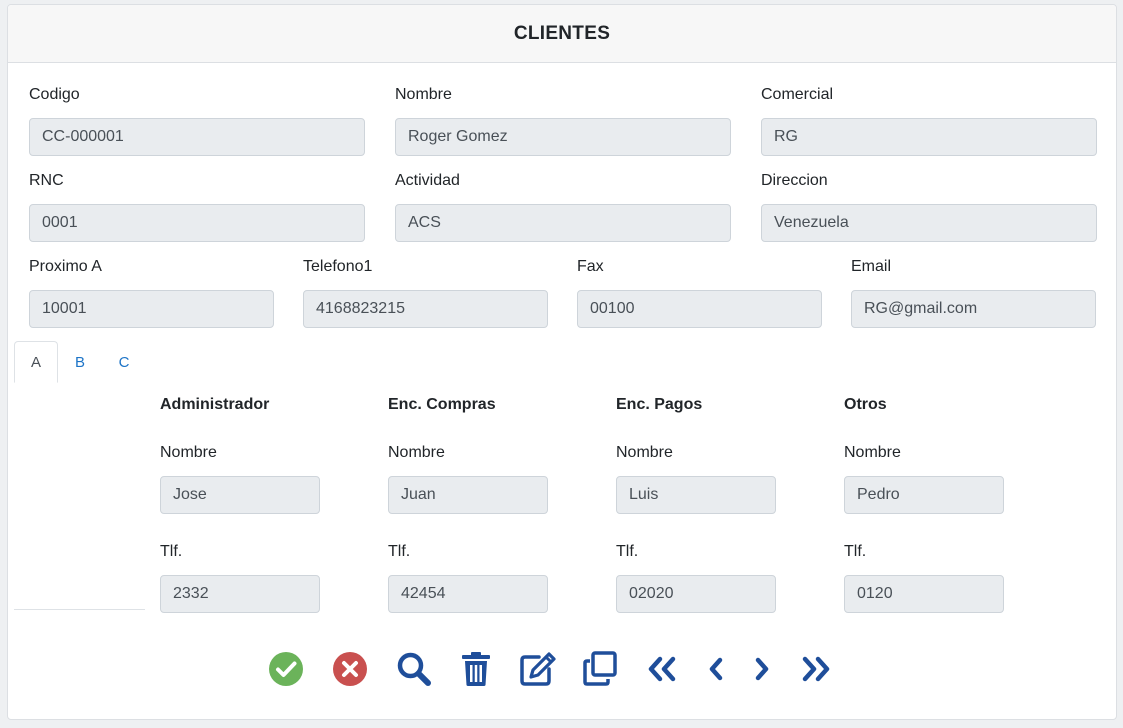 The image size is (1123, 728). I want to click on codigo-field-group: Codigo, so click(197, 120).